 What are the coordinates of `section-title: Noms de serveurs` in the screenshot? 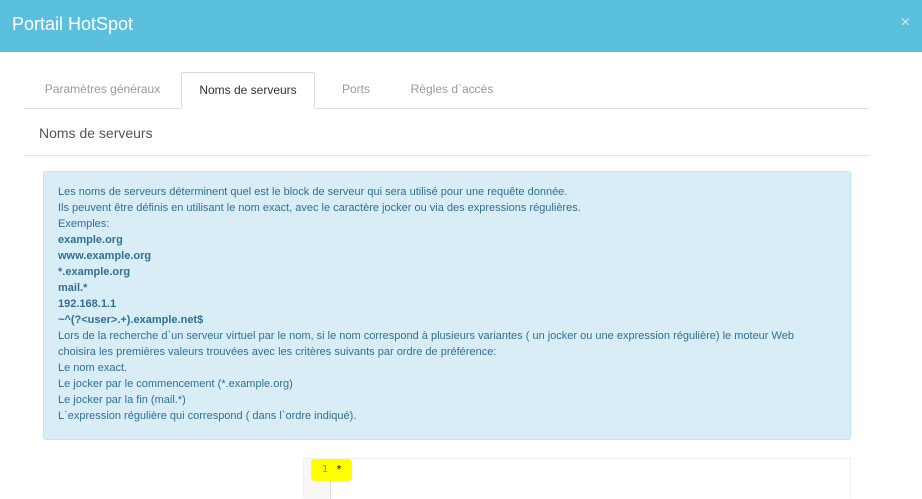 It's located at (96, 133).